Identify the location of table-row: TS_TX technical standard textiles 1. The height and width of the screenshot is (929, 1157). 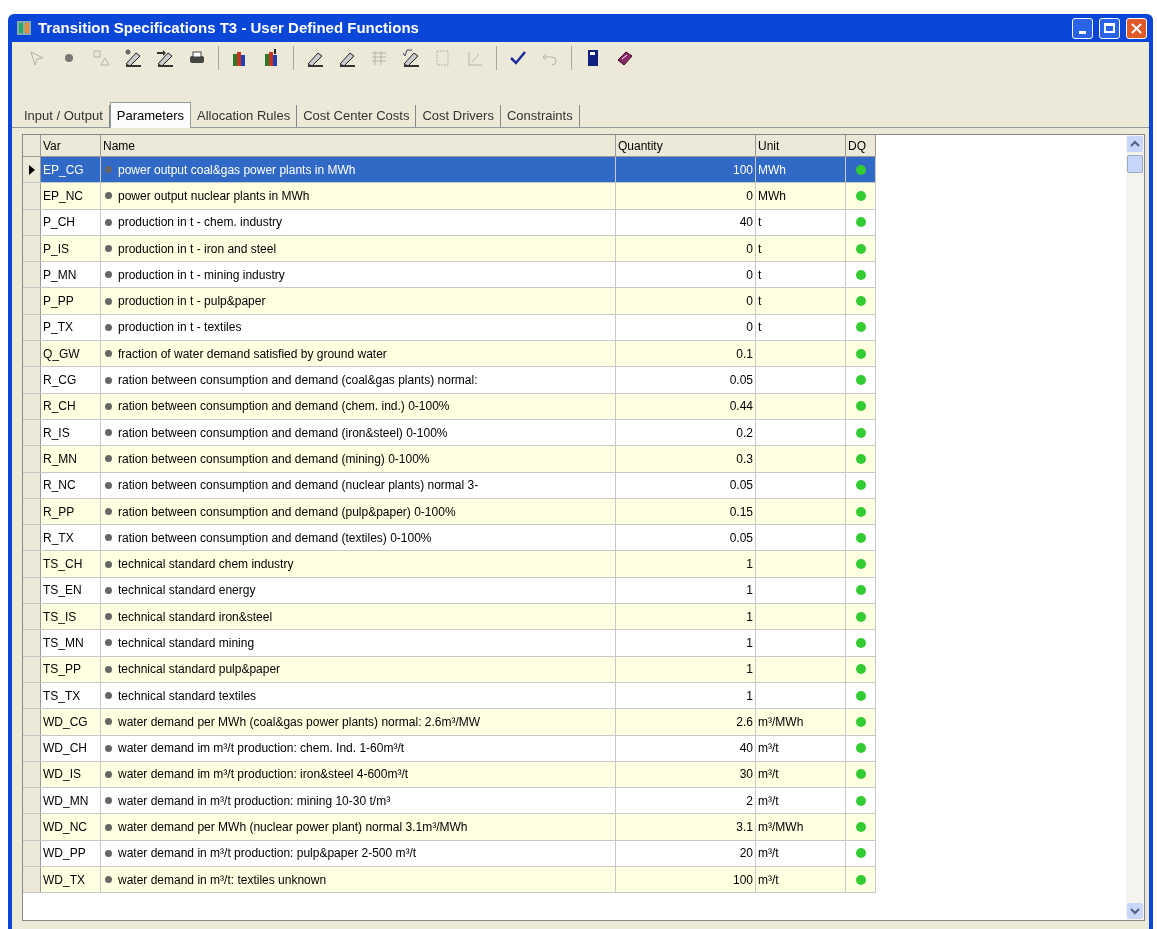
(449, 696).